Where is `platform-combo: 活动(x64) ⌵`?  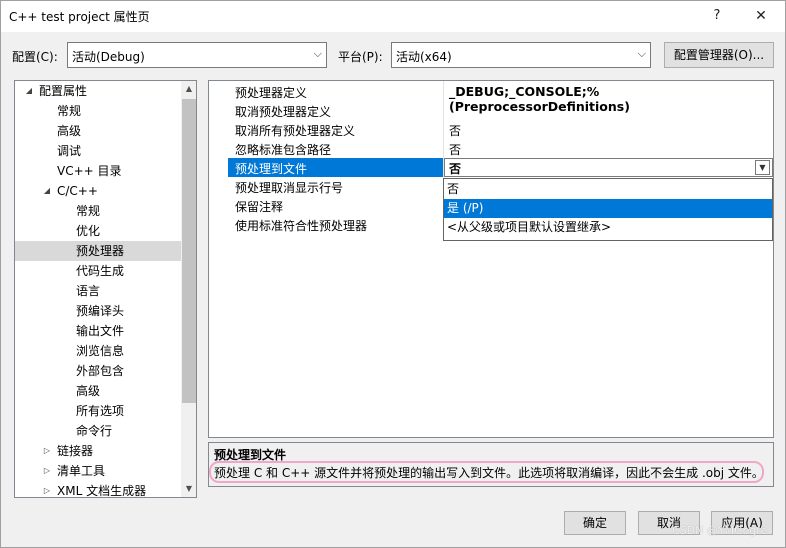 platform-combo: 活动(x64) ⌵ is located at coordinates (521, 55).